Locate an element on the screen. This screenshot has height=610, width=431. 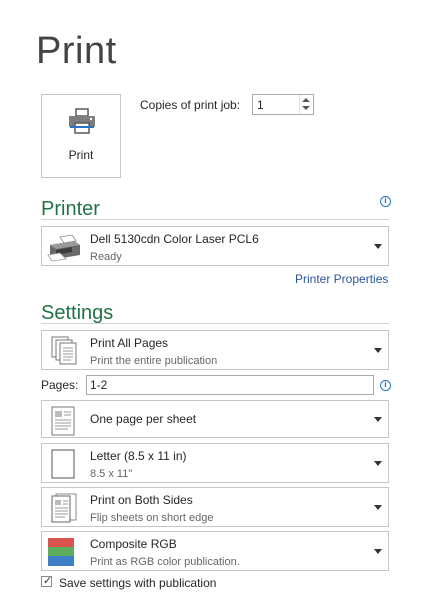
spin-up-icon is located at coordinates (306, 100).